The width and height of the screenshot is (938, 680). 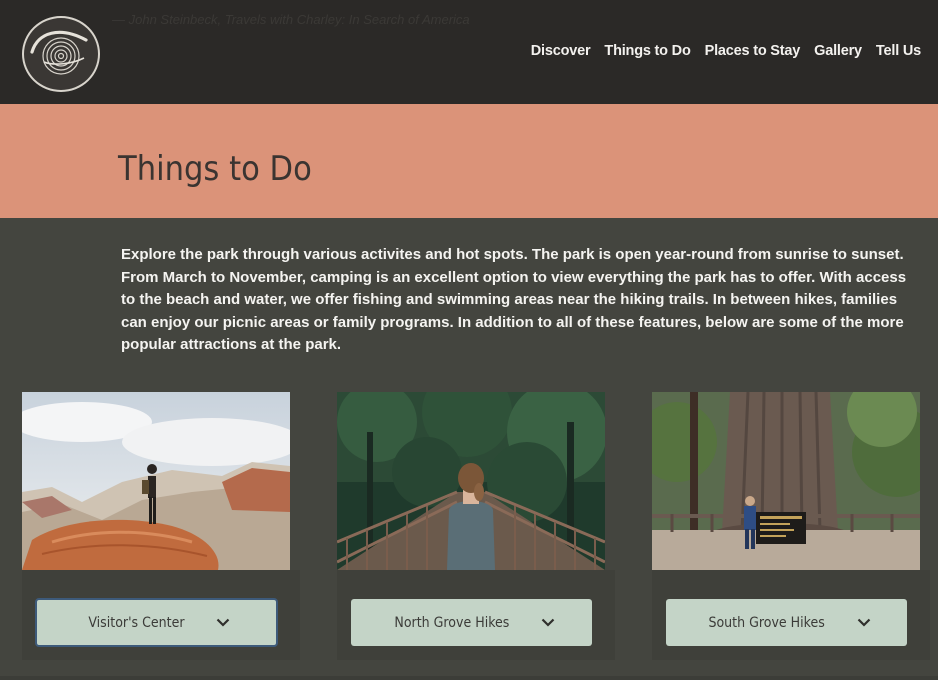 I want to click on nav-things-to-do: Things to Do, so click(x=647, y=51).